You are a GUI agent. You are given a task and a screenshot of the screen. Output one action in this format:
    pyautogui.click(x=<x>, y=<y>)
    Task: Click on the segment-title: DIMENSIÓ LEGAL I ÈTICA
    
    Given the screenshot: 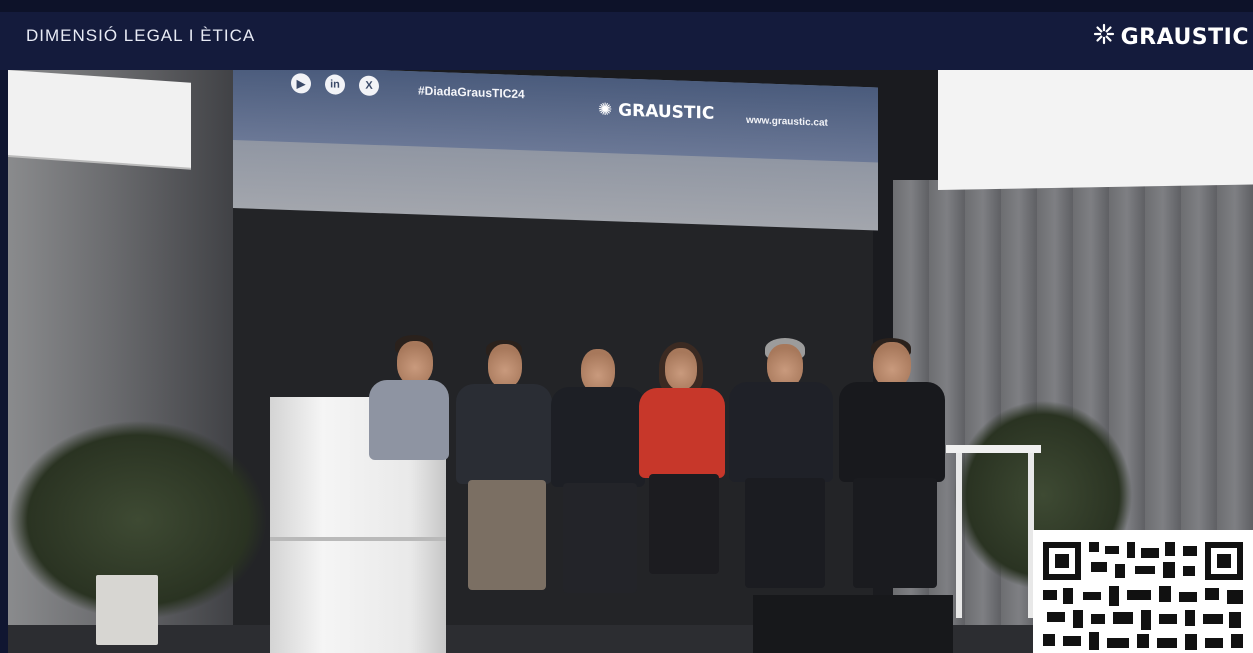 What is the action you would take?
    pyautogui.click(x=141, y=35)
    